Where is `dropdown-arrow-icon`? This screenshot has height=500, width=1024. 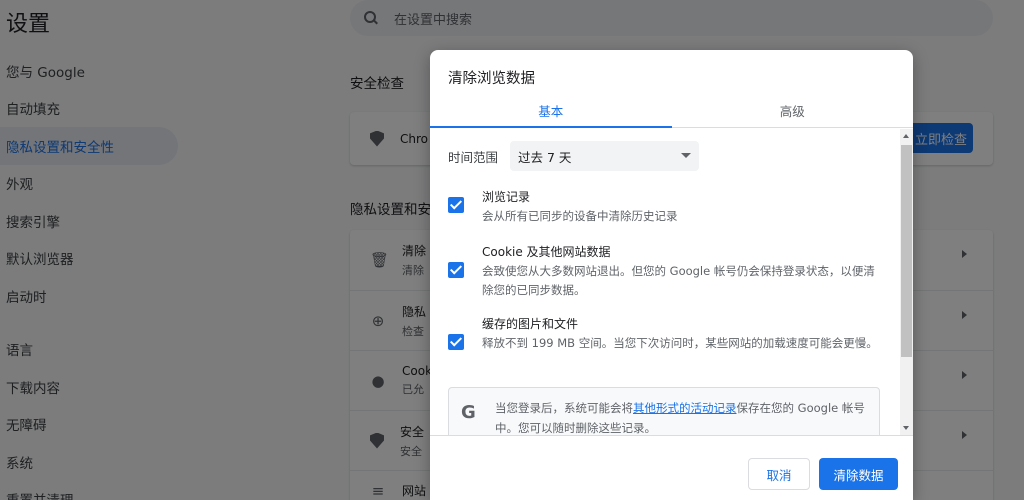
dropdown-arrow-icon is located at coordinates (686, 155).